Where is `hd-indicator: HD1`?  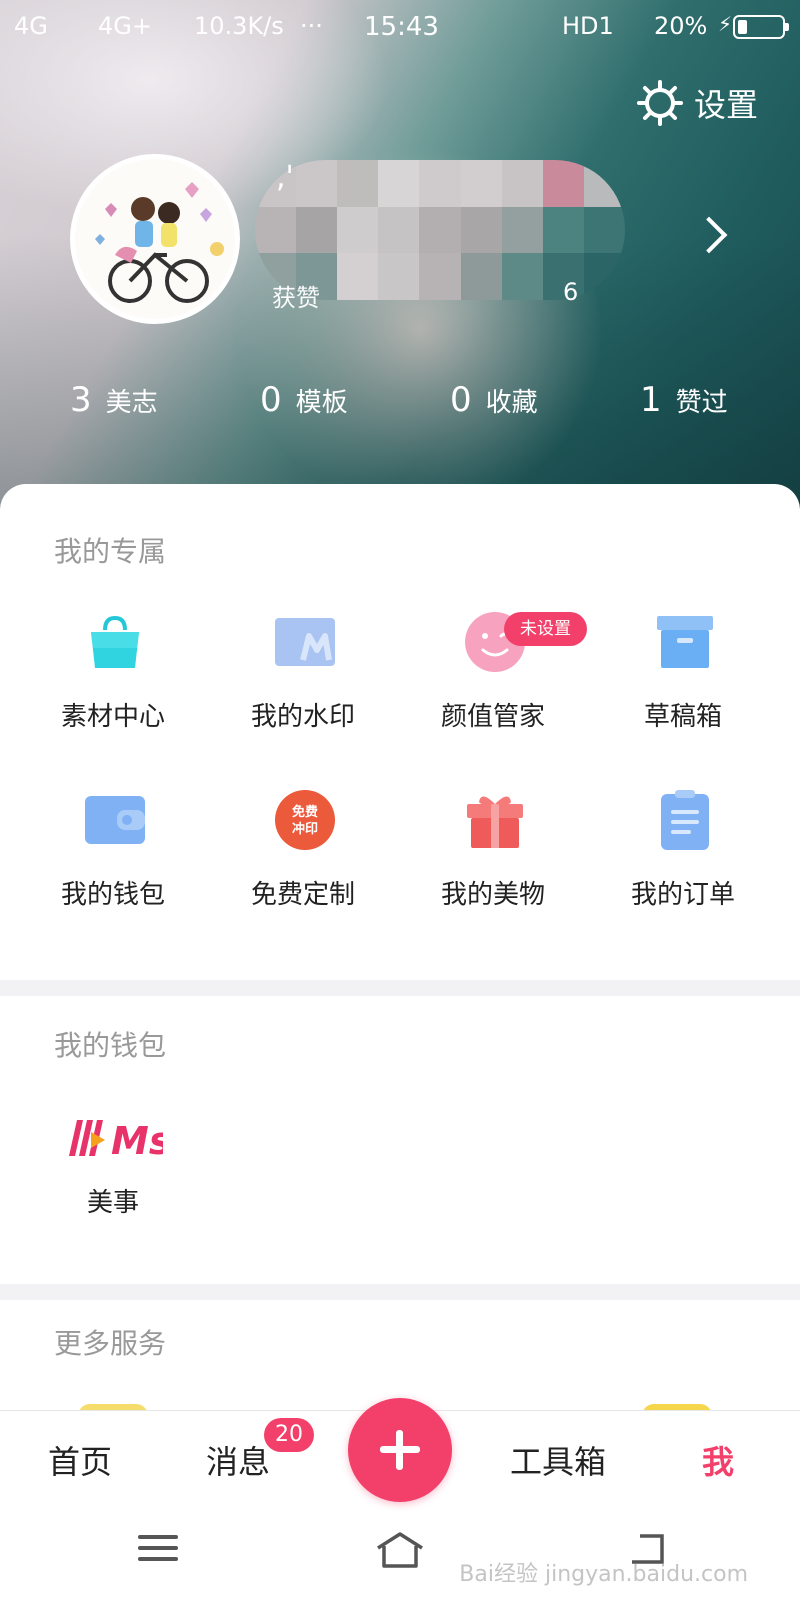
hd-indicator: HD1 is located at coordinates (588, 26).